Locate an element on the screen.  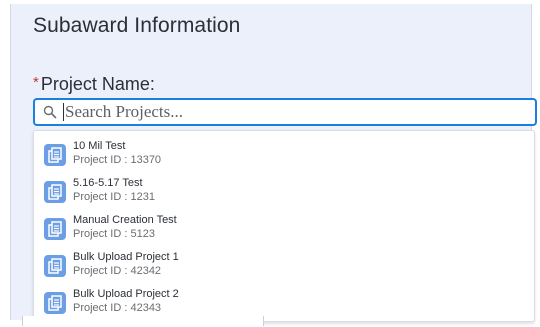
result-name: Manual Creation Test is located at coordinates (125, 220).